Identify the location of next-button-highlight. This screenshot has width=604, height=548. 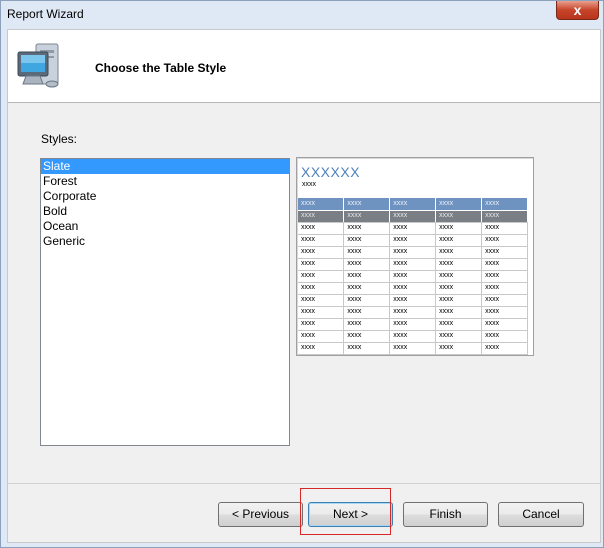
(345, 511).